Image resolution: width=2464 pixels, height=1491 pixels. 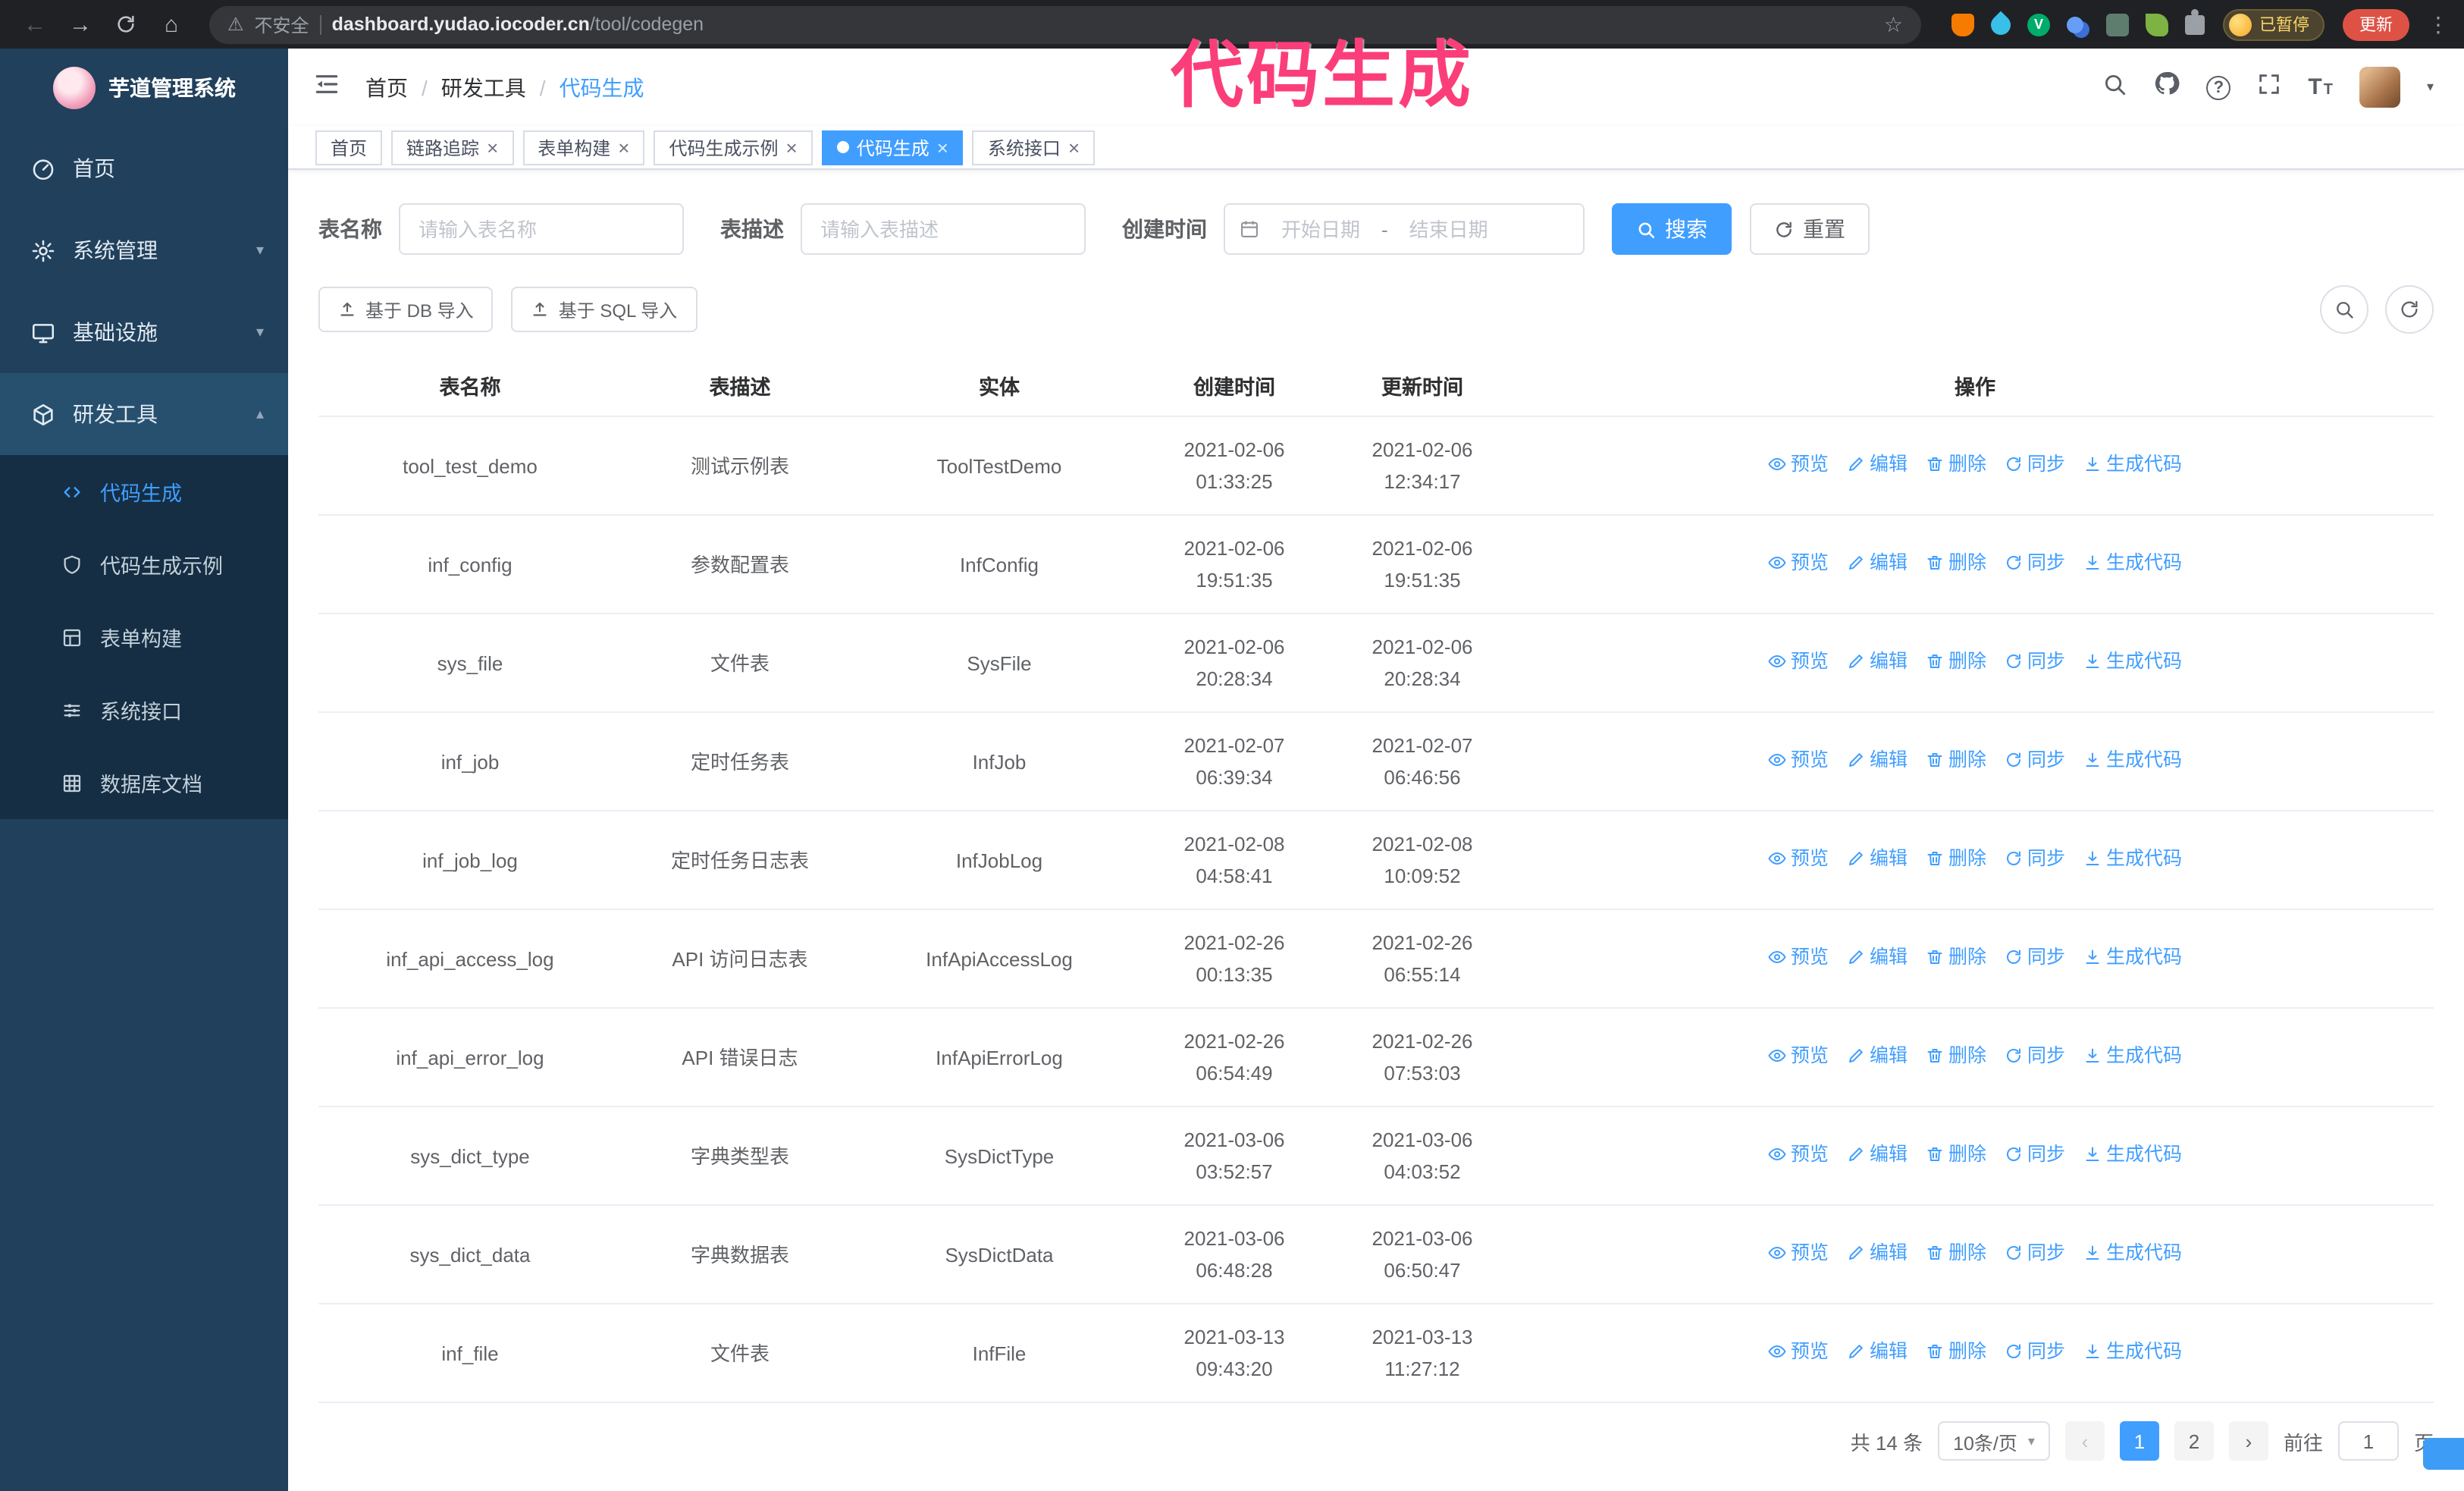 What do you see at coordinates (327, 87) in the screenshot?
I see `hamburger-icon` at bounding box center [327, 87].